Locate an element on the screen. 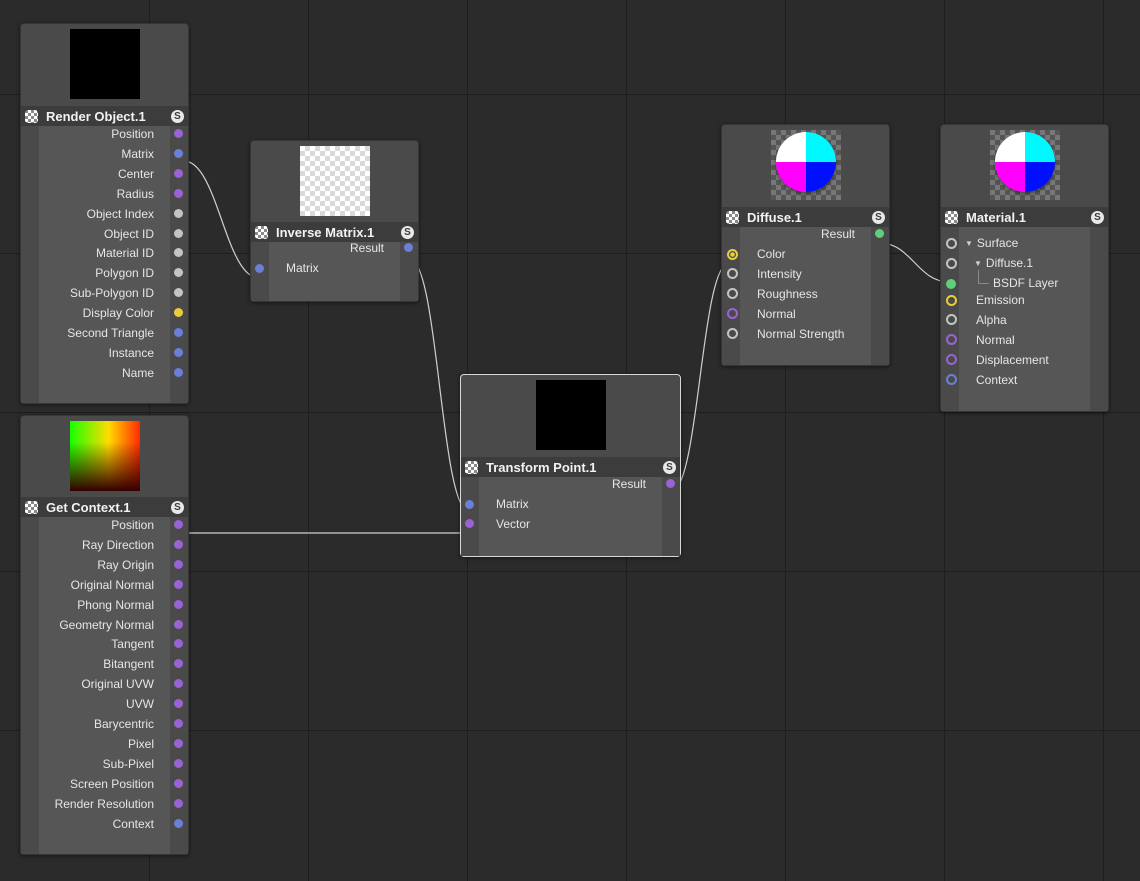  node-titlebar: Render Object.1 S is located at coordinates (104, 116).